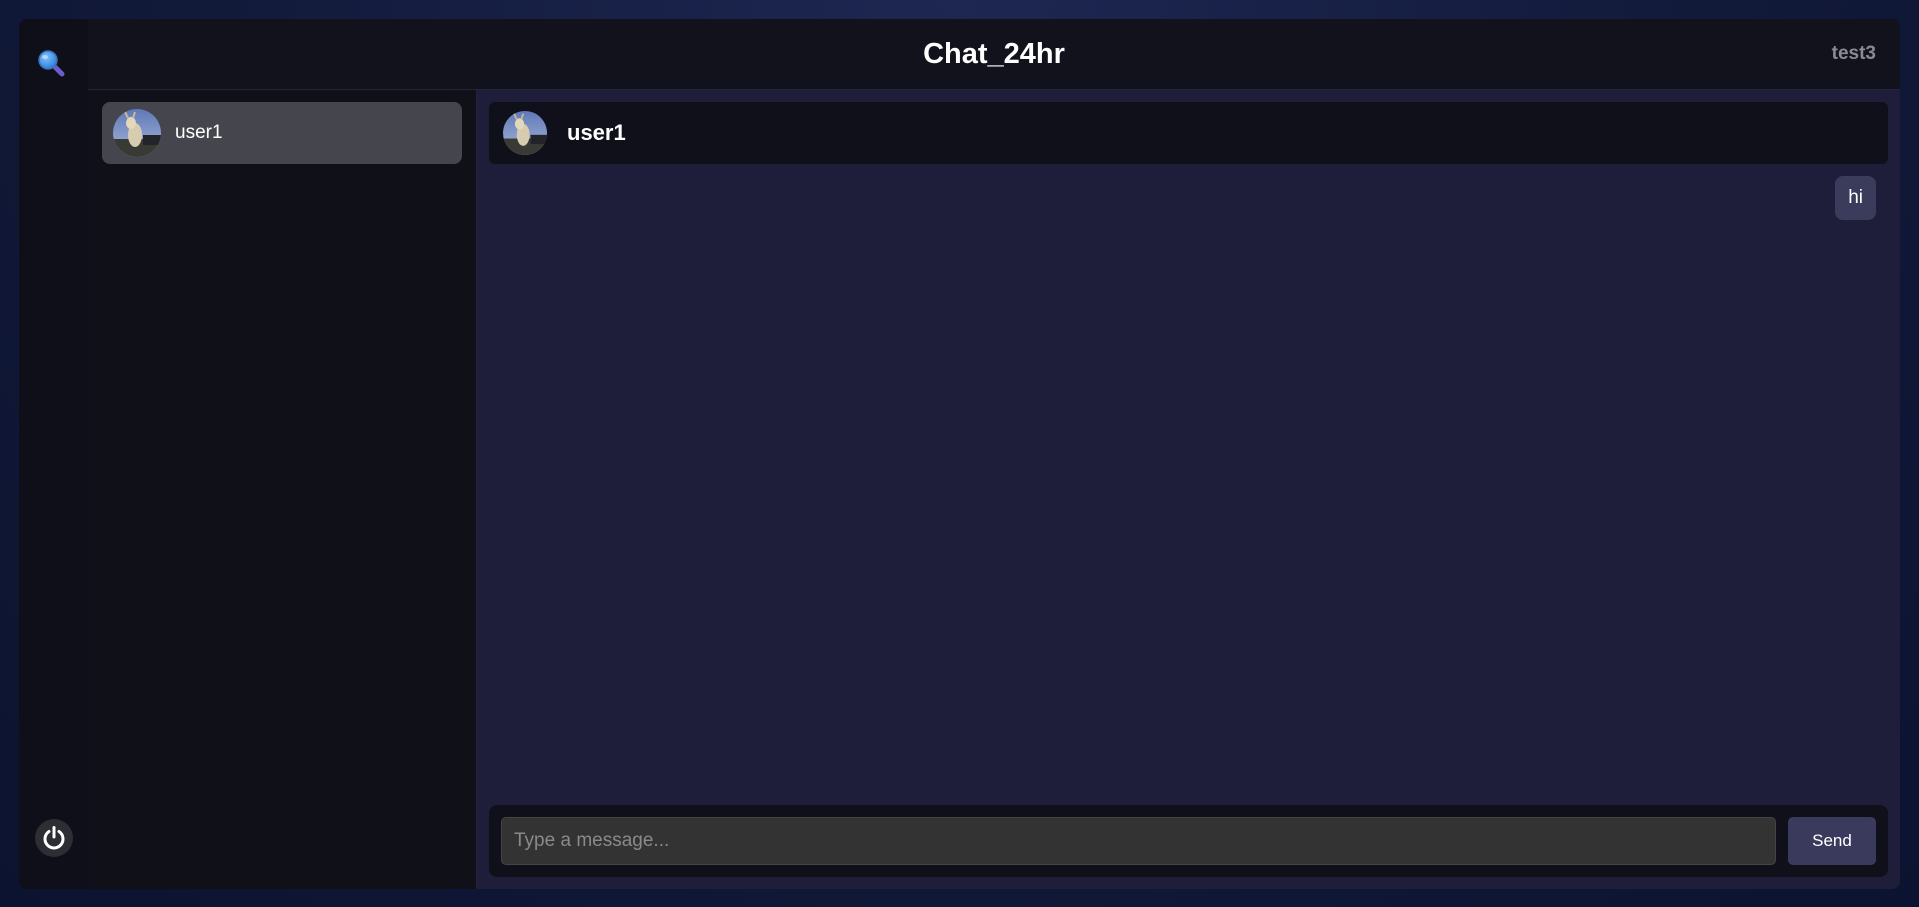  Describe the element at coordinates (1188, 133) in the screenshot. I see `chat-header: user1` at that location.